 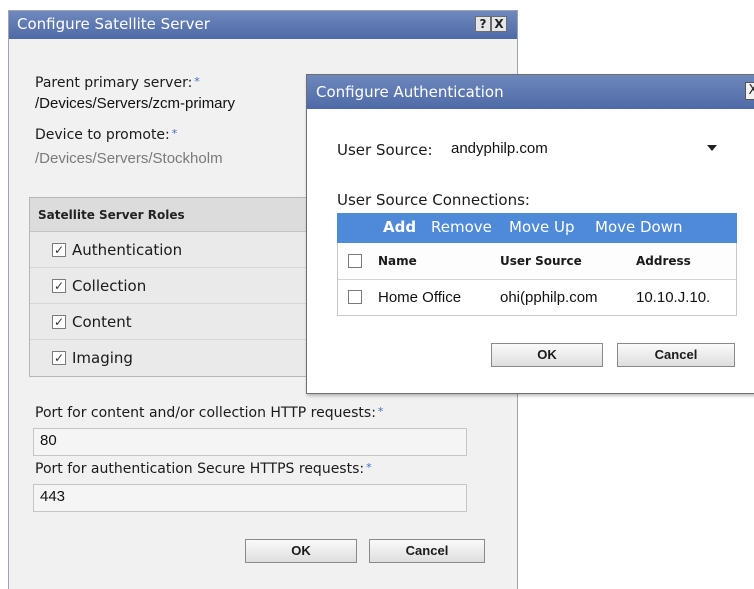 I want to click on user-source-connections-label: User Source Connections:, so click(x=433, y=200).